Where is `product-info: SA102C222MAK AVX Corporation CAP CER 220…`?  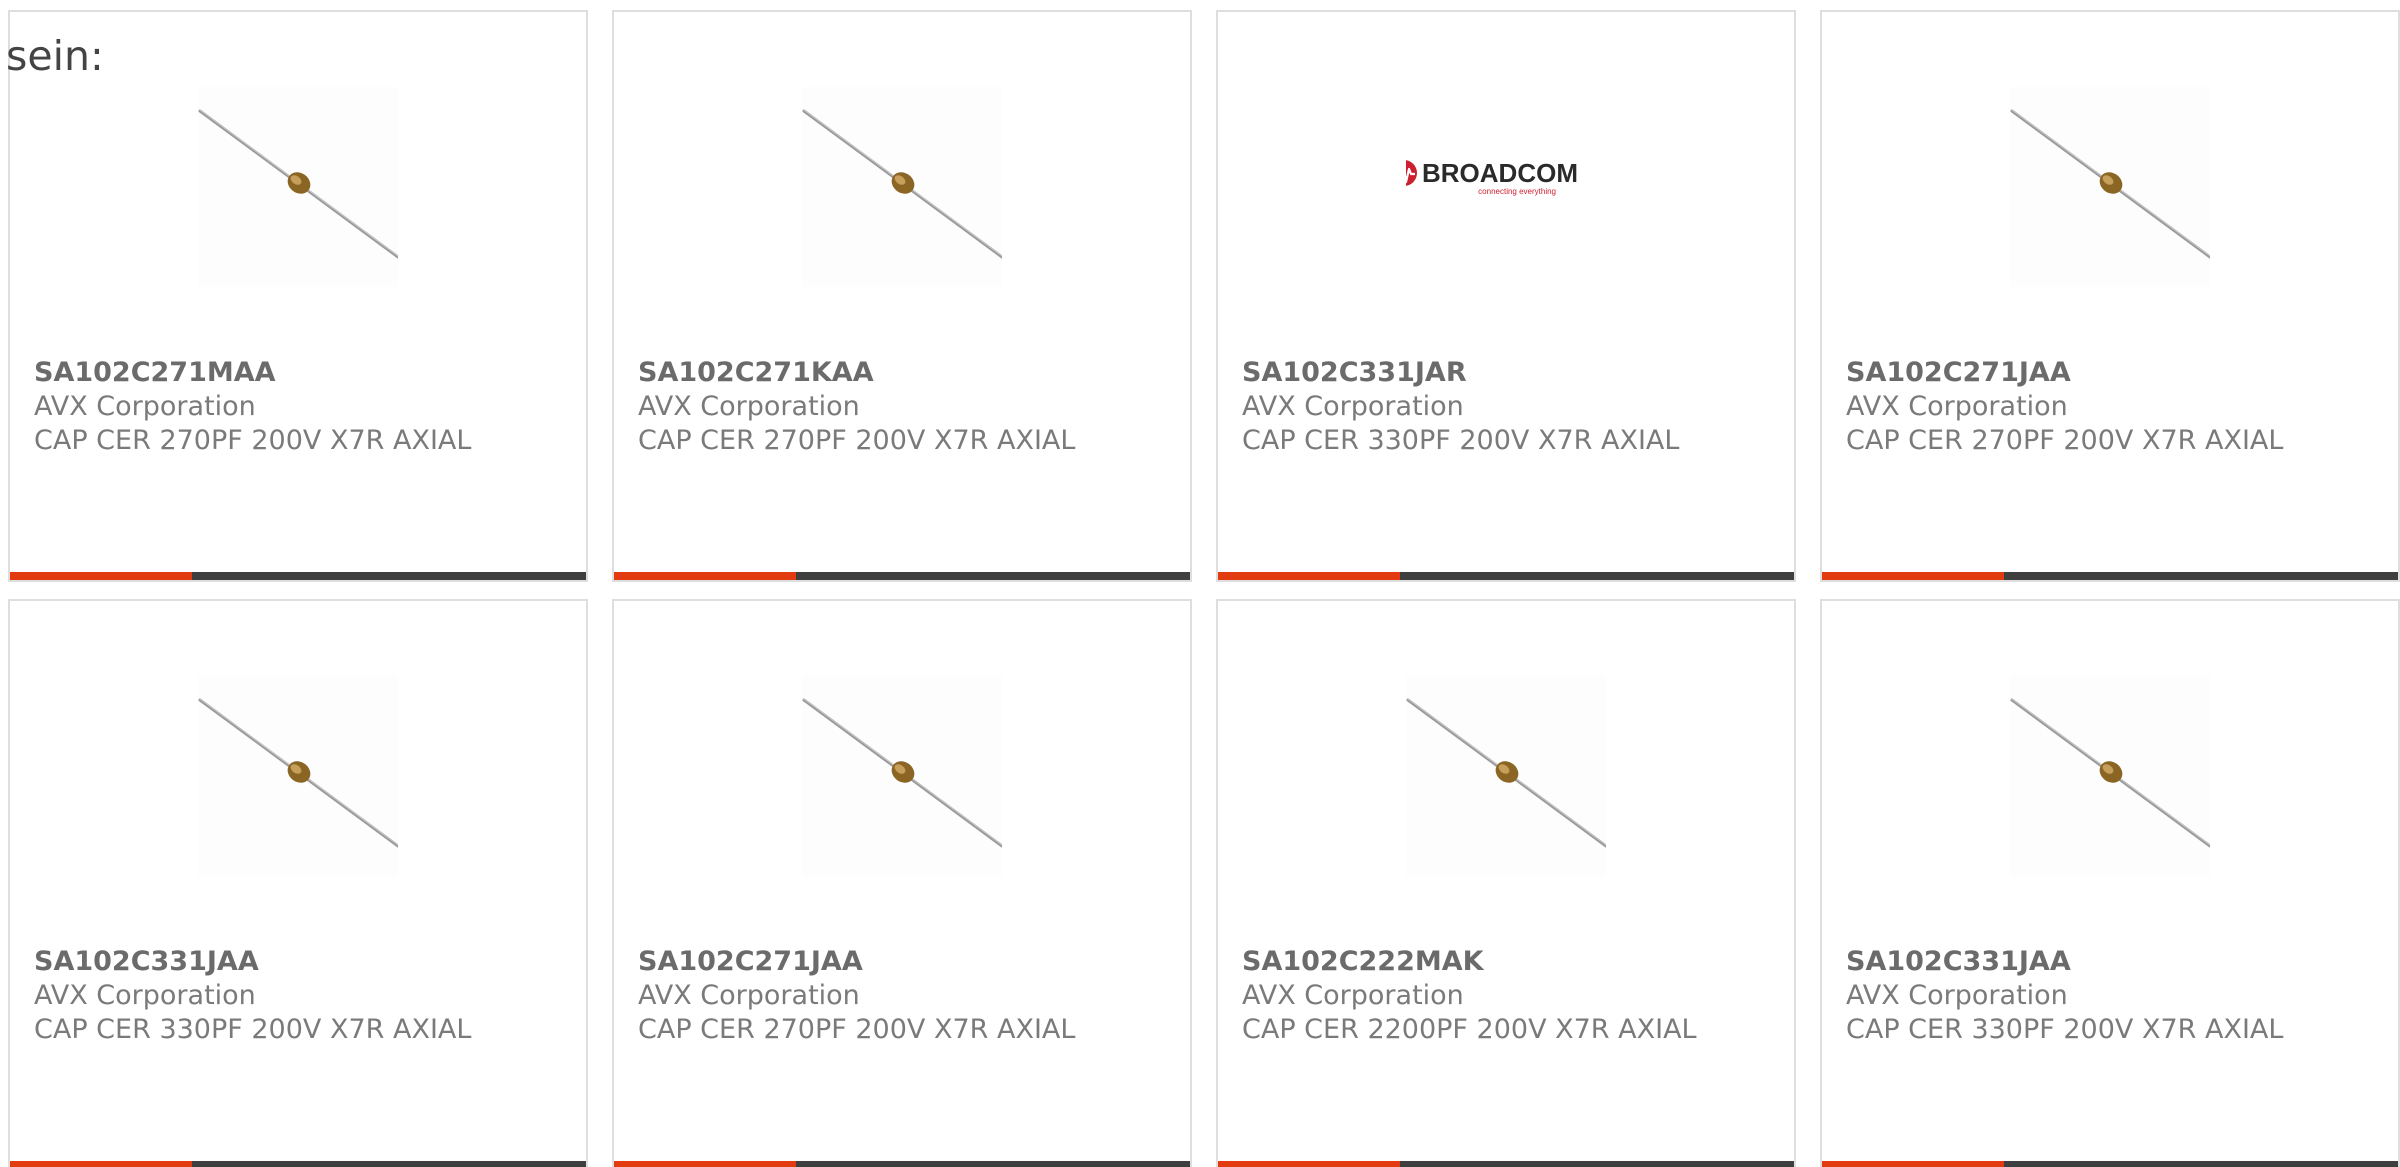
product-info: SA102C222MAK AVX Corporation CAP CER 220… is located at coordinates (1508, 996).